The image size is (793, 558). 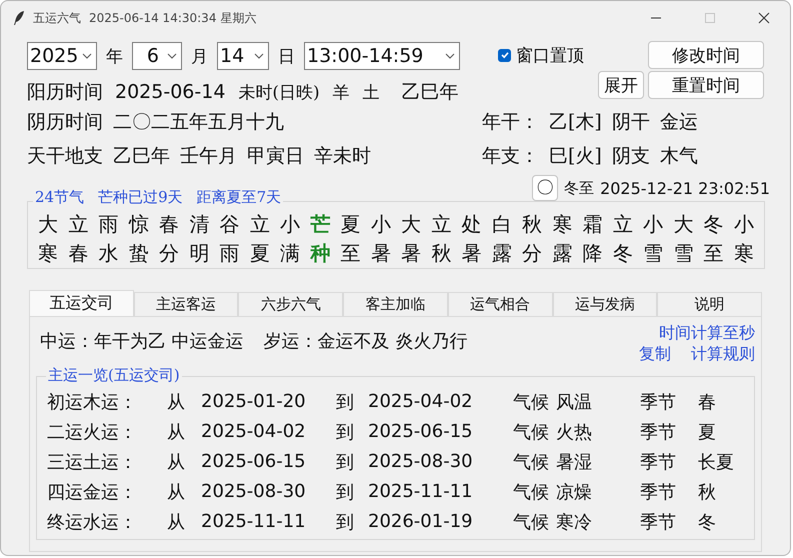 I want to click on solar-term: 夏至, so click(x=350, y=239).